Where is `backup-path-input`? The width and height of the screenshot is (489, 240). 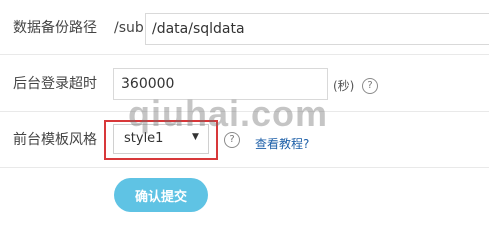
backup-path-input is located at coordinates (317, 29).